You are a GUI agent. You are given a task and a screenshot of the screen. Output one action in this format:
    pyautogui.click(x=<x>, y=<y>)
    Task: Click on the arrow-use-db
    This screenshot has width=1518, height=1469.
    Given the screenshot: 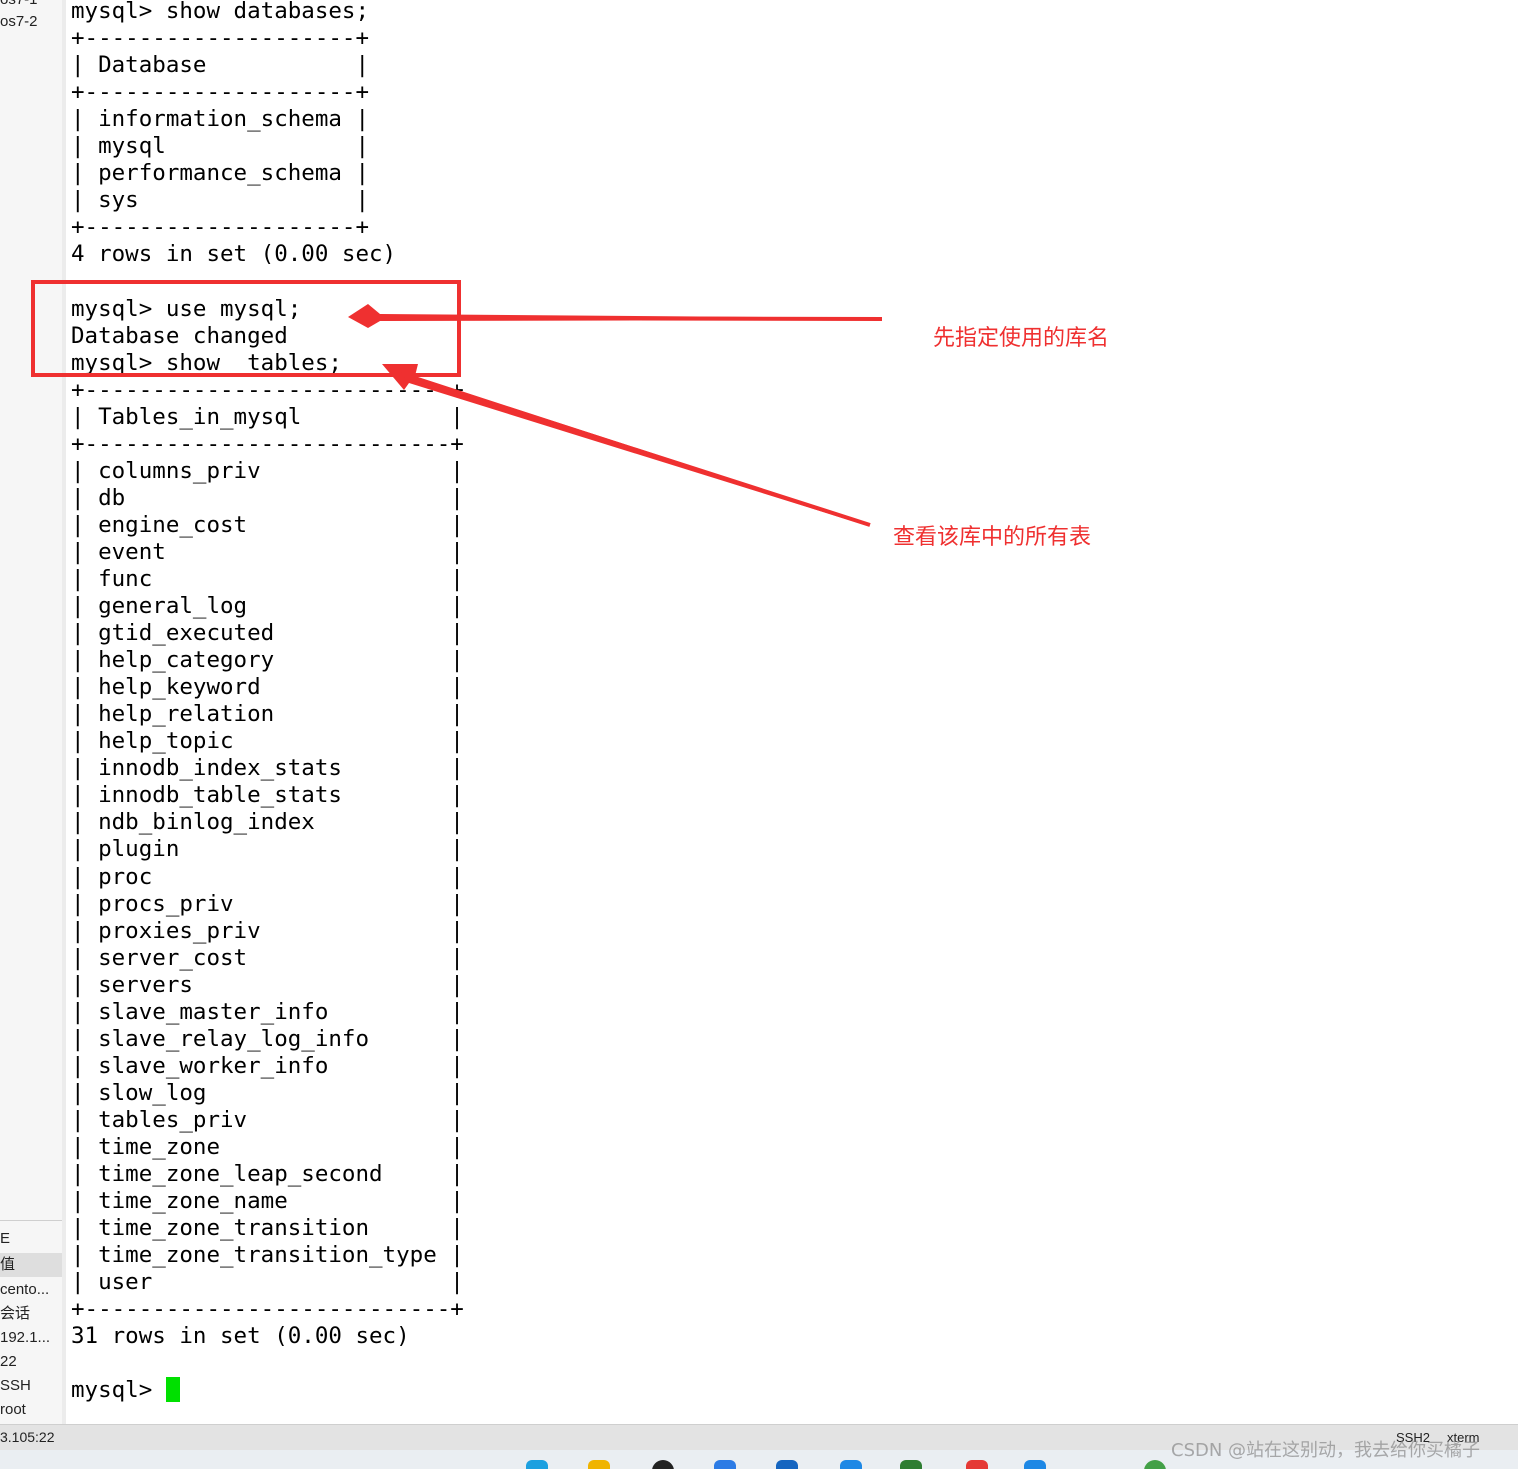 What is the action you would take?
    pyautogui.click(x=615, y=316)
    